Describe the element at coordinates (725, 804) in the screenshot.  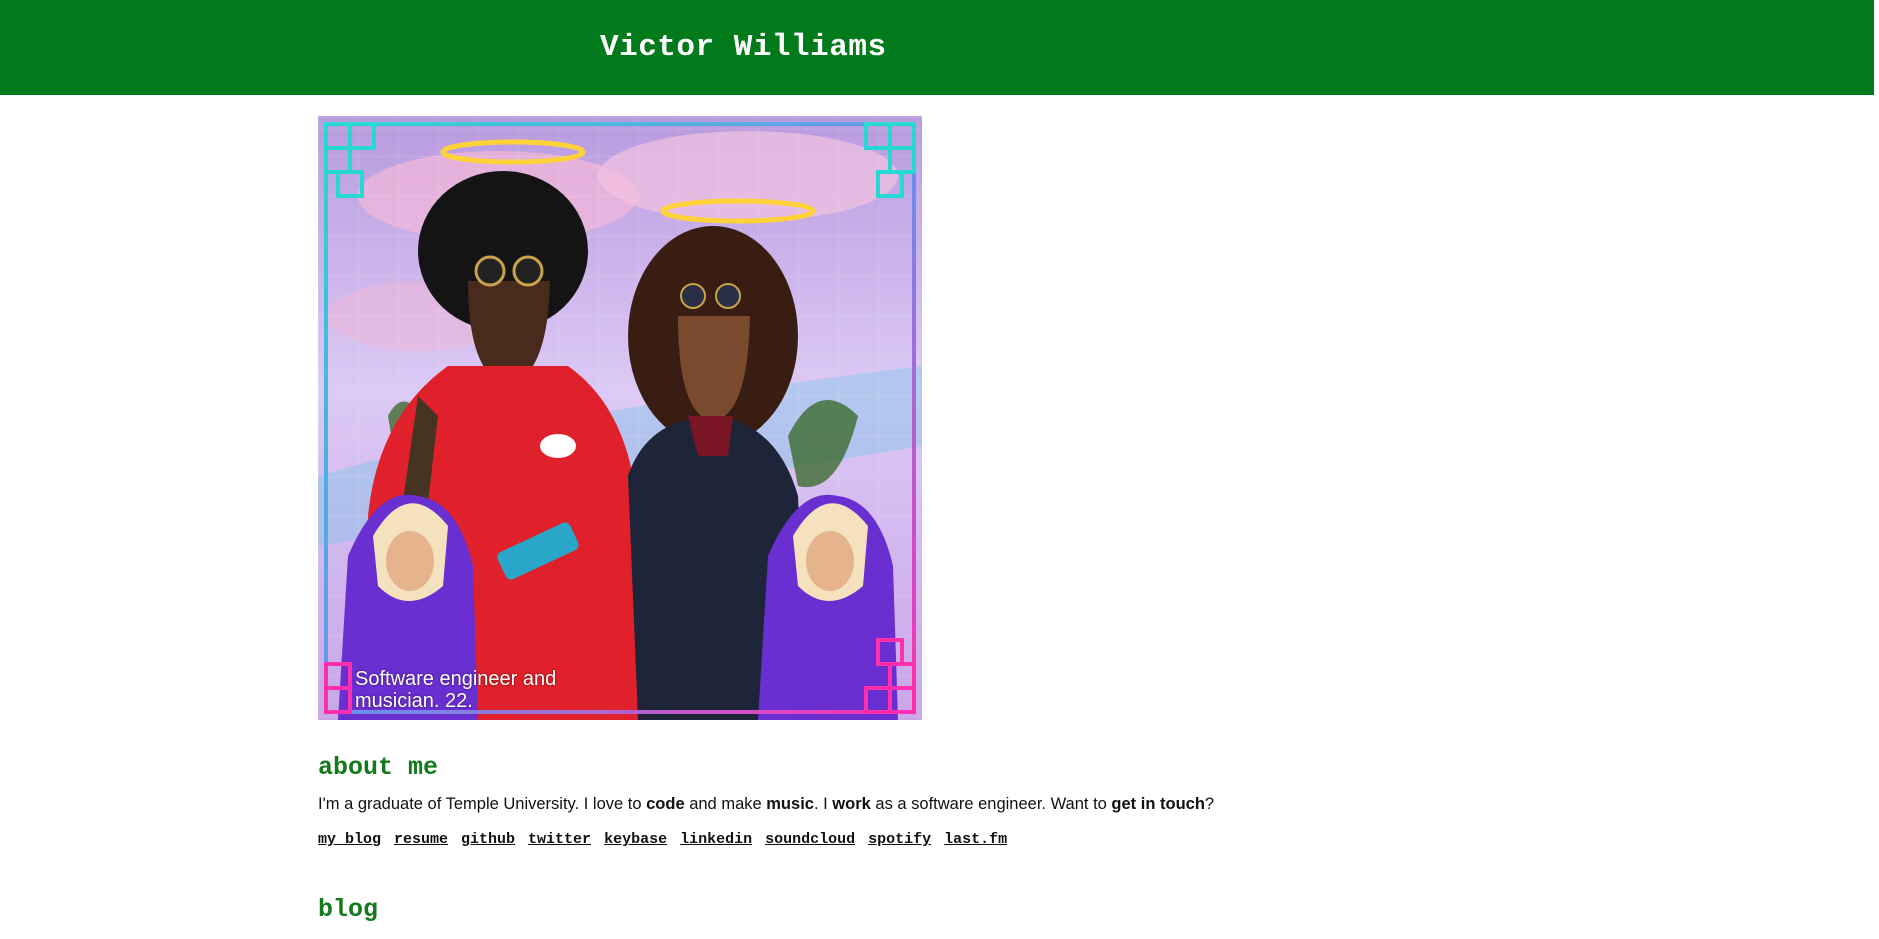
I see `about-text-part: and make` at that location.